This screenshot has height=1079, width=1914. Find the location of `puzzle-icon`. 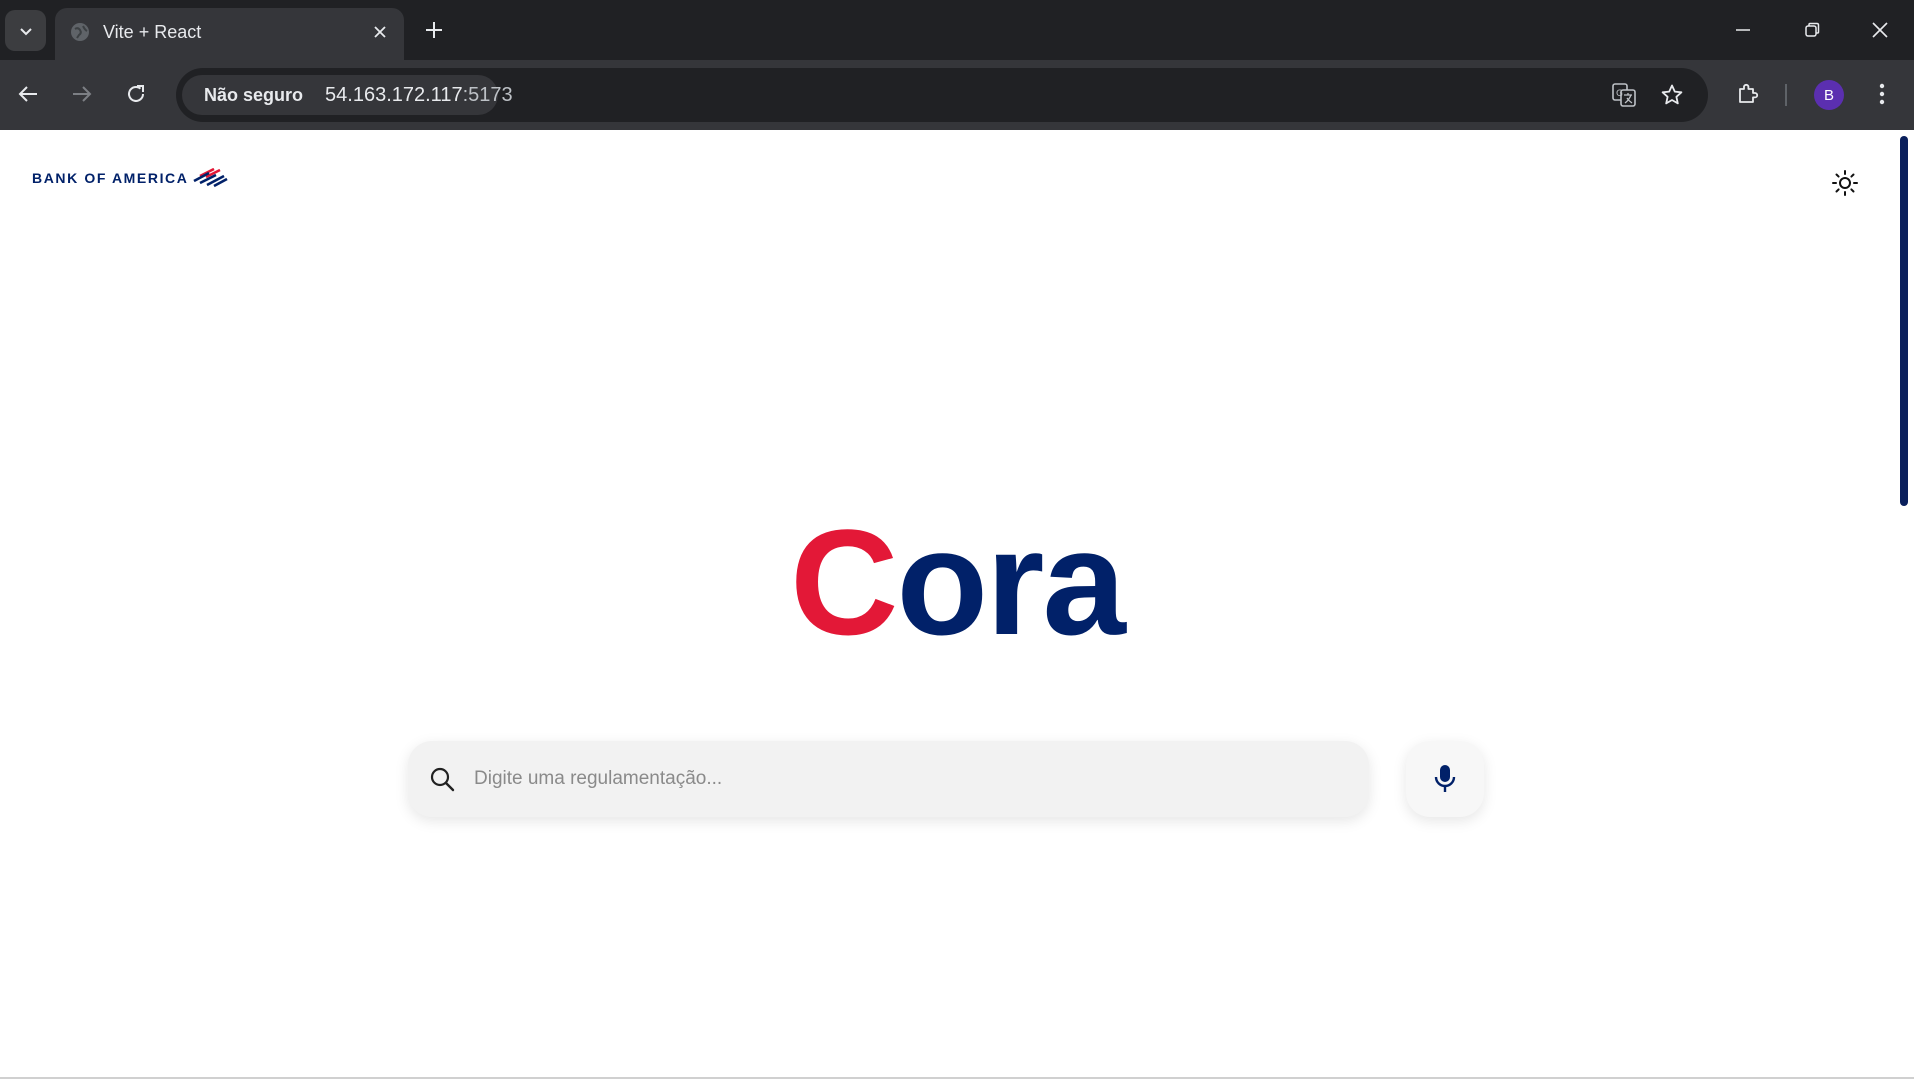

puzzle-icon is located at coordinates (1749, 93).